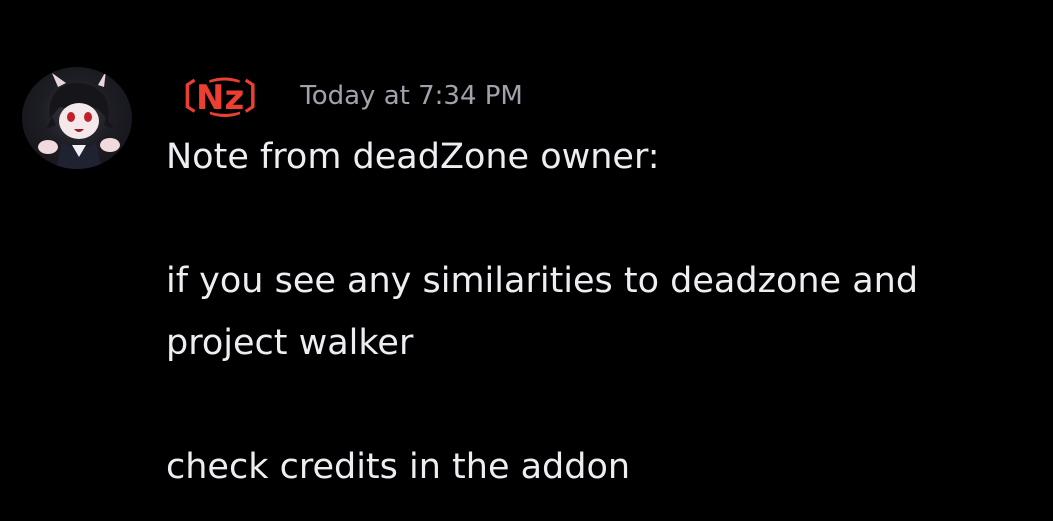  Describe the element at coordinates (290, 343) in the screenshot. I see `message-line: project walker` at that location.